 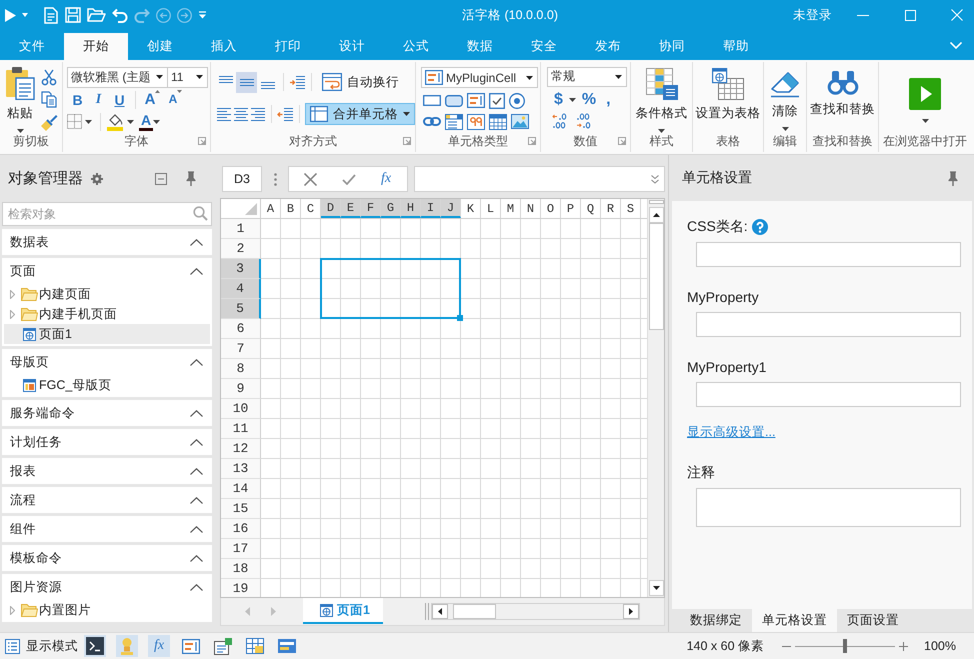 What do you see at coordinates (656, 588) in the screenshot?
I see `scroll-down-button` at bounding box center [656, 588].